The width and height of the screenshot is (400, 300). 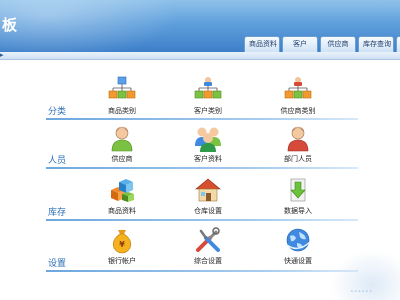 What do you see at coordinates (361, 291) in the screenshot?
I see `dots-icon: ∙∙∙∙∙∙` at bounding box center [361, 291].